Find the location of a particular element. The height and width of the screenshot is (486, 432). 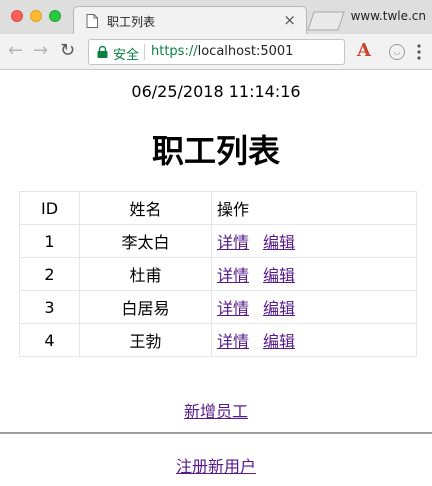

register-container: 注册新用户 is located at coordinates (216, 465).